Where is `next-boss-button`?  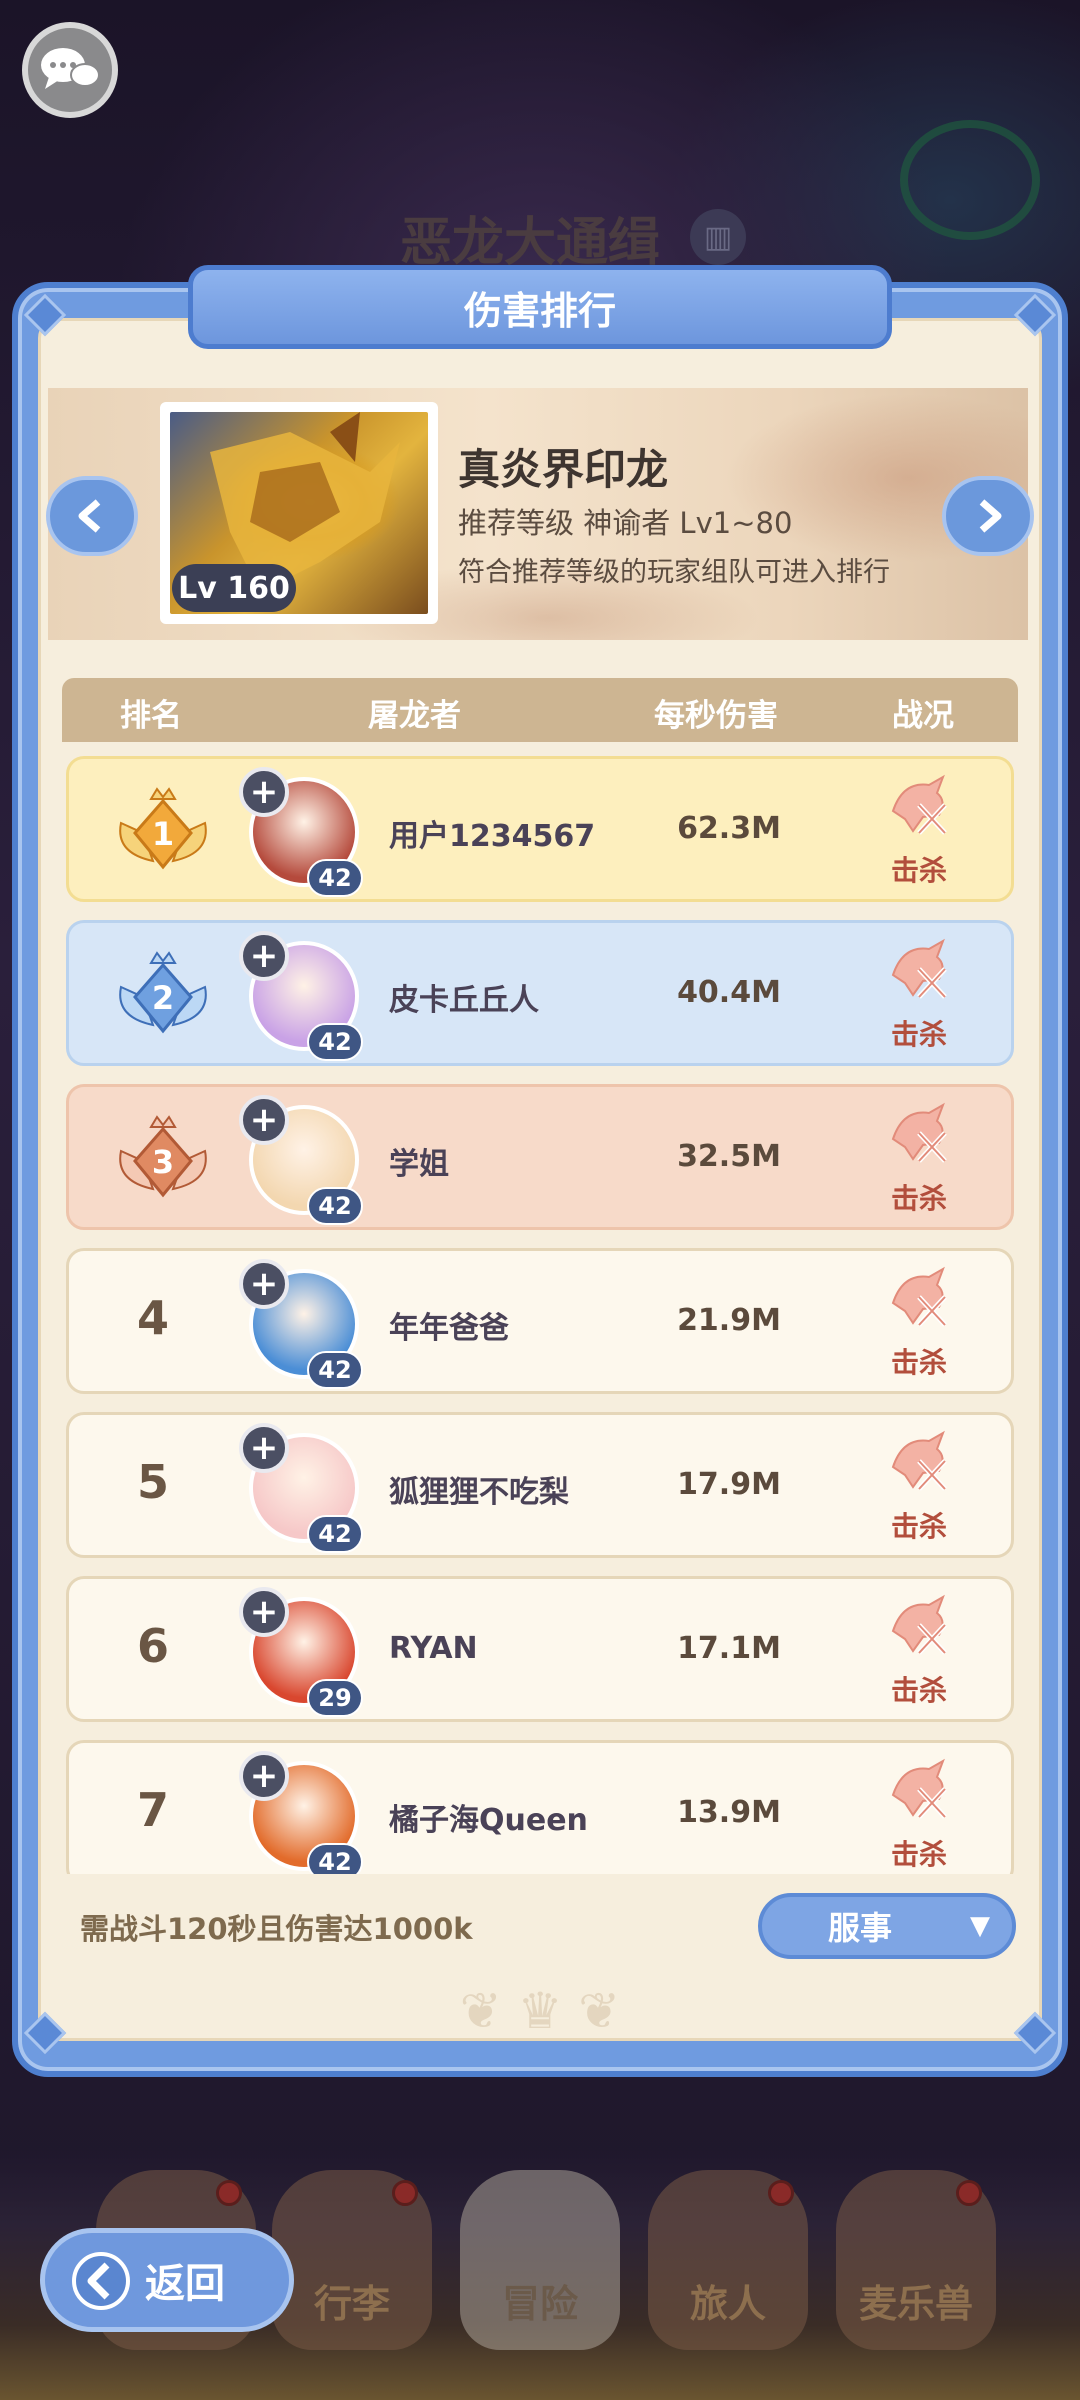 next-boss-button is located at coordinates (988, 516).